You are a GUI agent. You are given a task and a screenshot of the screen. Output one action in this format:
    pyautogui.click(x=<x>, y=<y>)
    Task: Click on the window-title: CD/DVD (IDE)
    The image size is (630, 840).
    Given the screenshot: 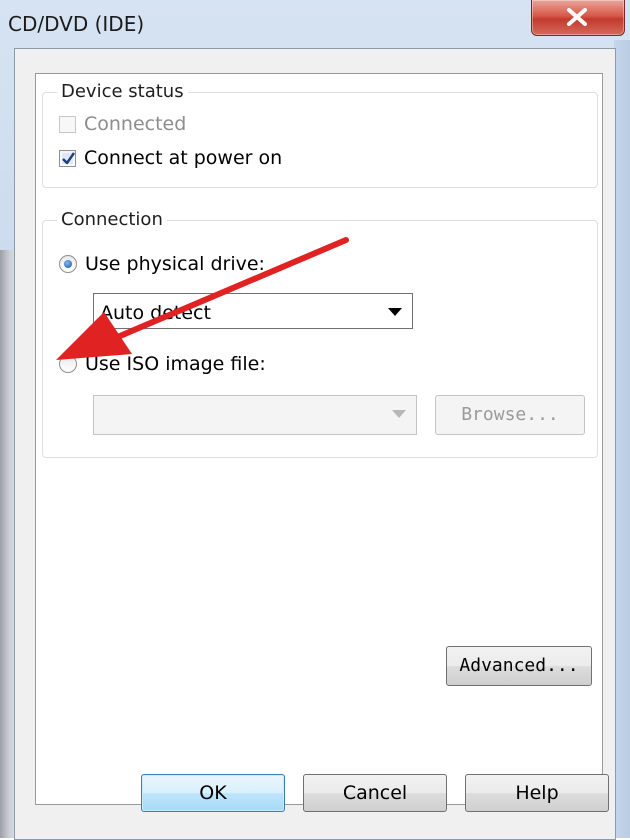 What is the action you would take?
    pyautogui.click(x=76, y=24)
    